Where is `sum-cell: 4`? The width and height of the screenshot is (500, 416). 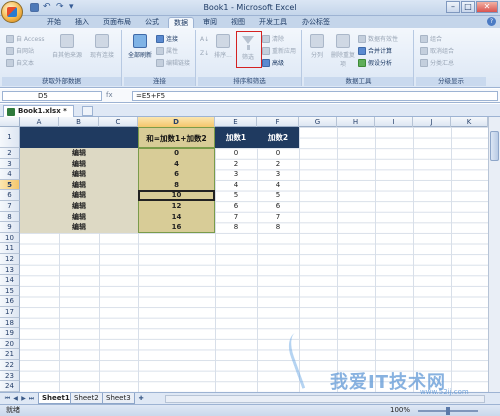 sum-cell: 4 is located at coordinates (176, 164).